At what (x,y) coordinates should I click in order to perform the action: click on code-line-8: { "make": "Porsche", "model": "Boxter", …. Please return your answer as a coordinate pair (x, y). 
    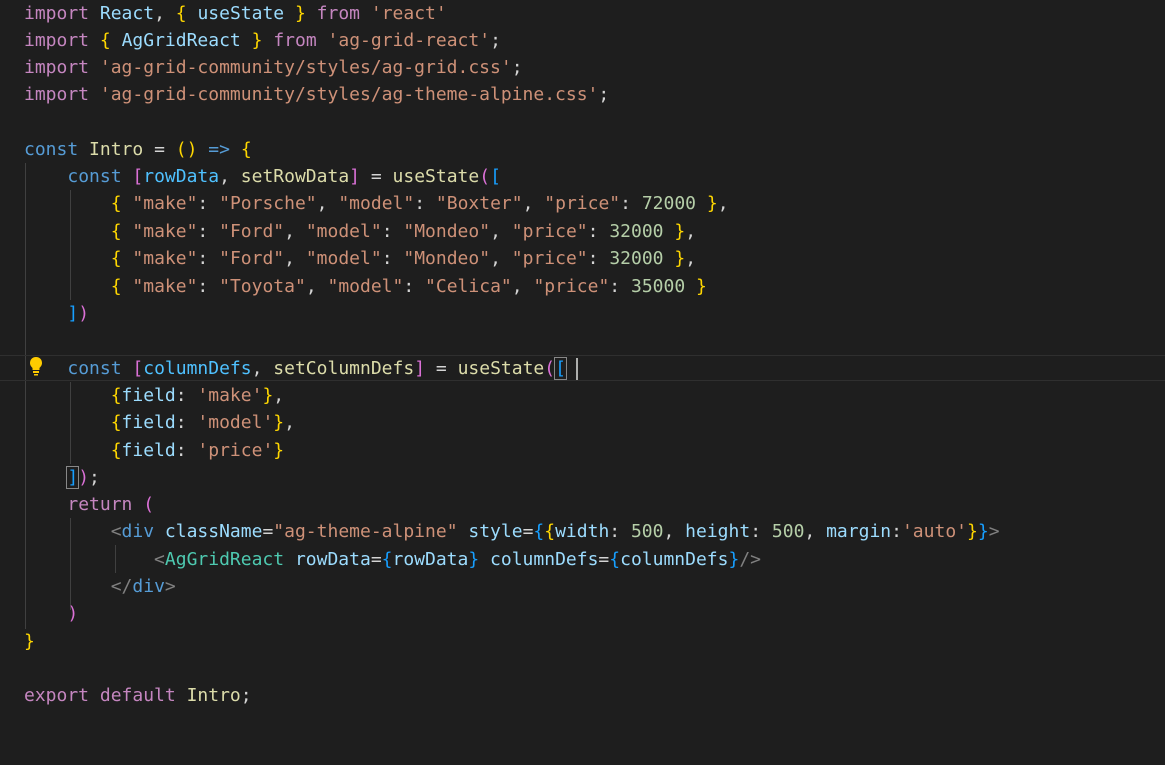
    Looking at the image, I should click on (582, 203).